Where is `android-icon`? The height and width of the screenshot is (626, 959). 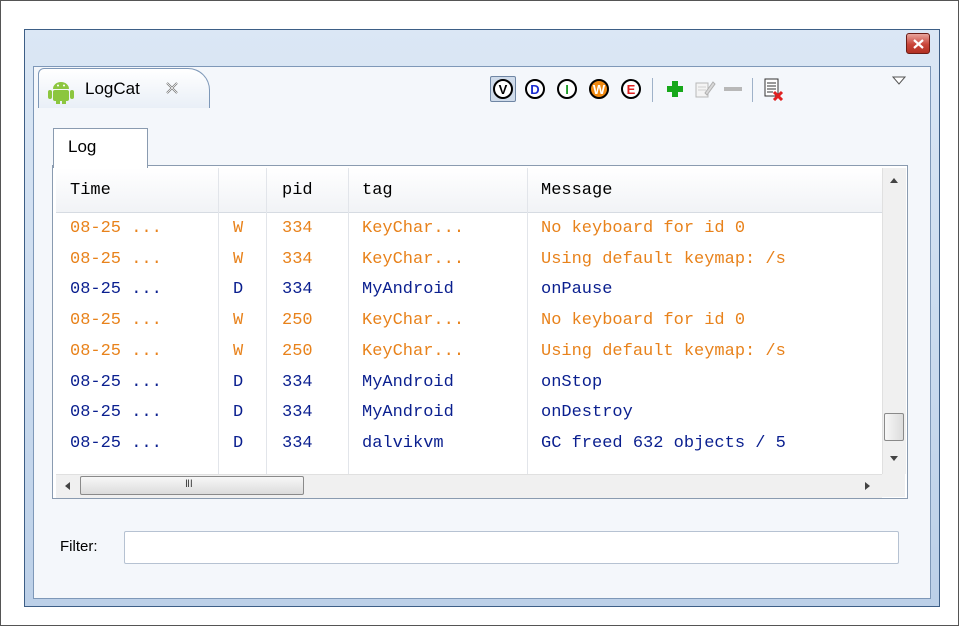
android-icon is located at coordinates (61, 93).